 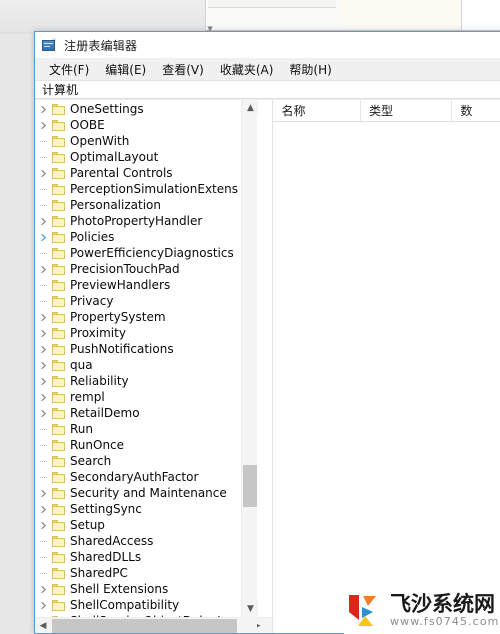 I want to click on tree-node-label: PreviewHandlers, so click(x=120, y=285).